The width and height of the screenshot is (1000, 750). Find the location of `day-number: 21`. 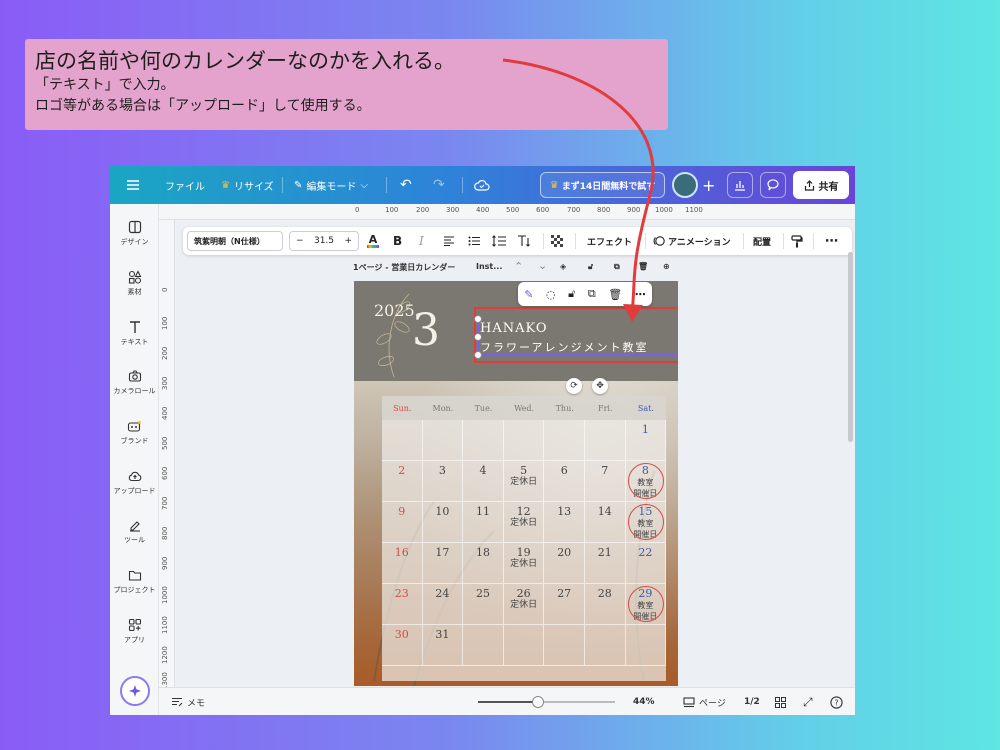

day-number: 21 is located at coordinates (604, 552).